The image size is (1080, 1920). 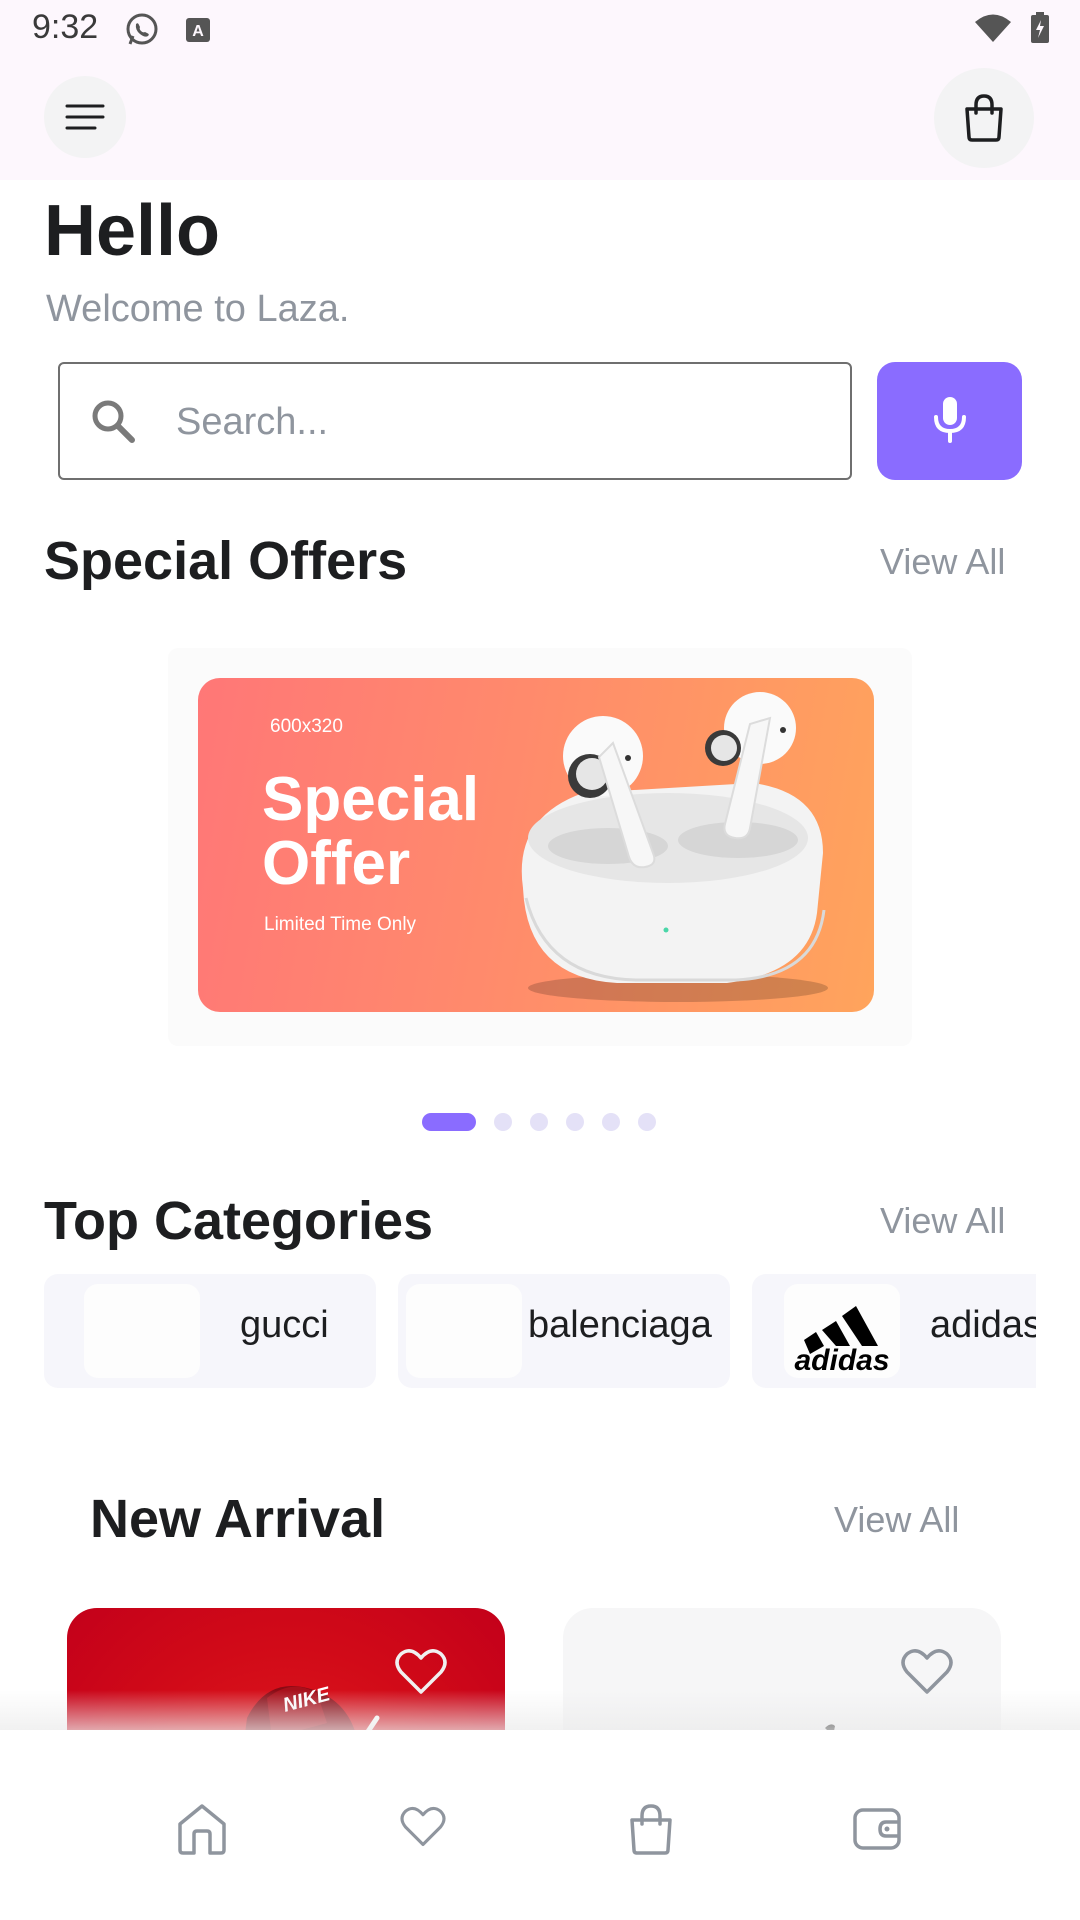 What do you see at coordinates (1012, 28) in the screenshot?
I see `status-icons-right` at bounding box center [1012, 28].